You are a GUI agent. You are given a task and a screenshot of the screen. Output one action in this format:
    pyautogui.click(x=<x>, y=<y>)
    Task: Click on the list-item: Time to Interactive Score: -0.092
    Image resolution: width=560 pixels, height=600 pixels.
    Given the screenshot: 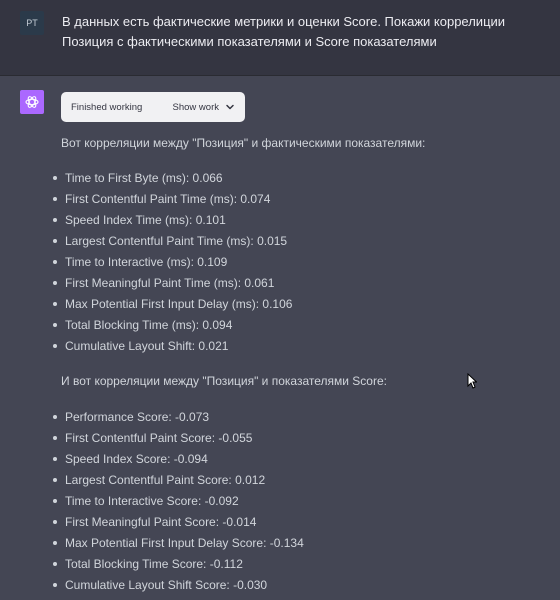 What is the action you would take?
    pyautogui.click(x=297, y=501)
    